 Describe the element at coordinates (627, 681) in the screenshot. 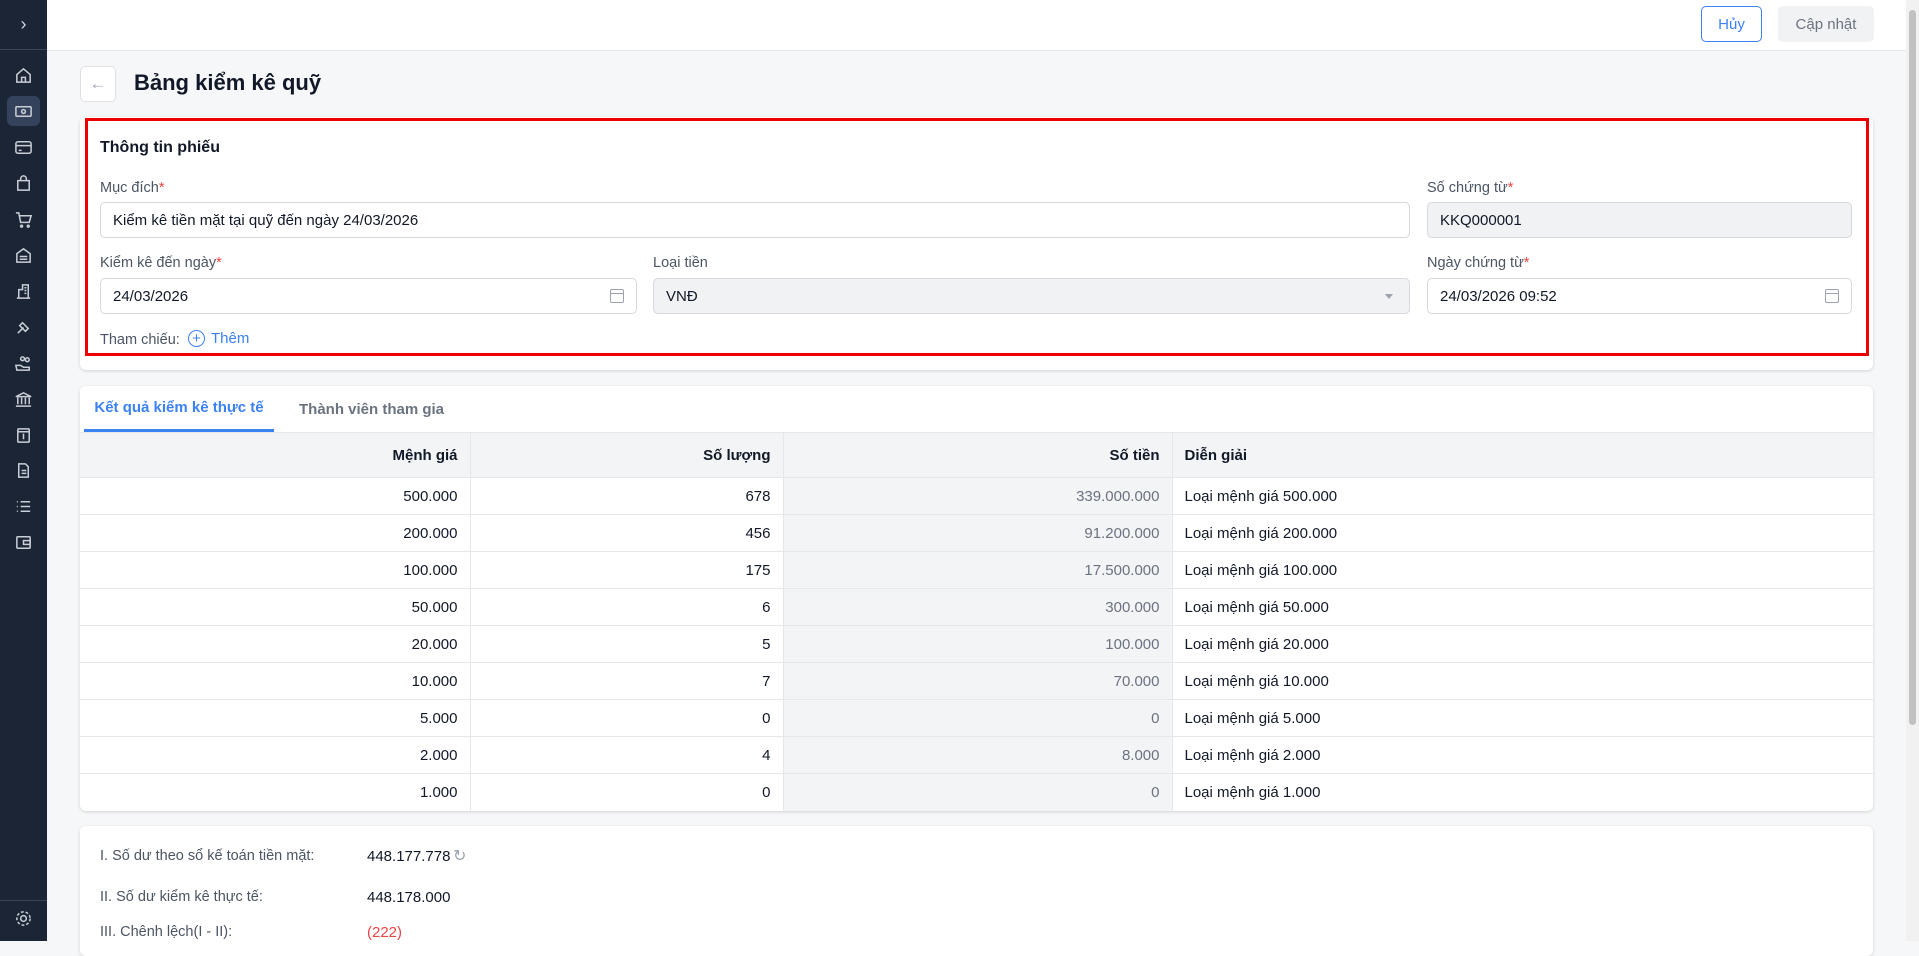

I see `quantity-cell: 7` at that location.